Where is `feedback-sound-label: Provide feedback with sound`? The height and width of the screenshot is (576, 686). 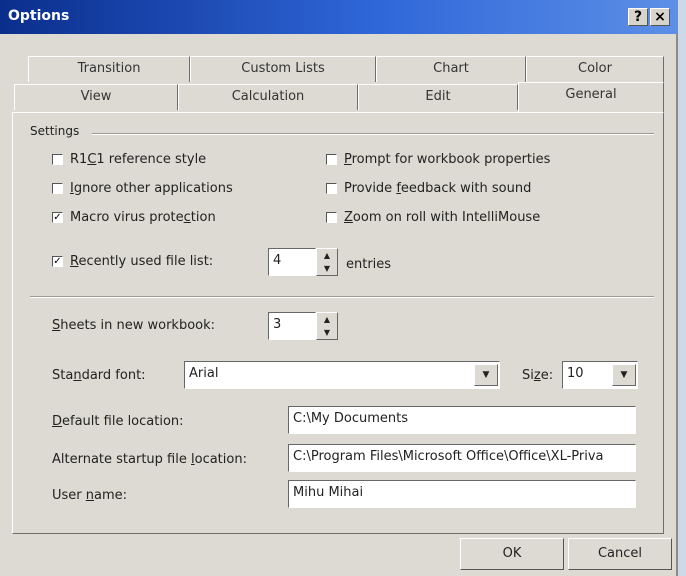
feedback-sound-label: Provide feedback with sound is located at coordinates (438, 188).